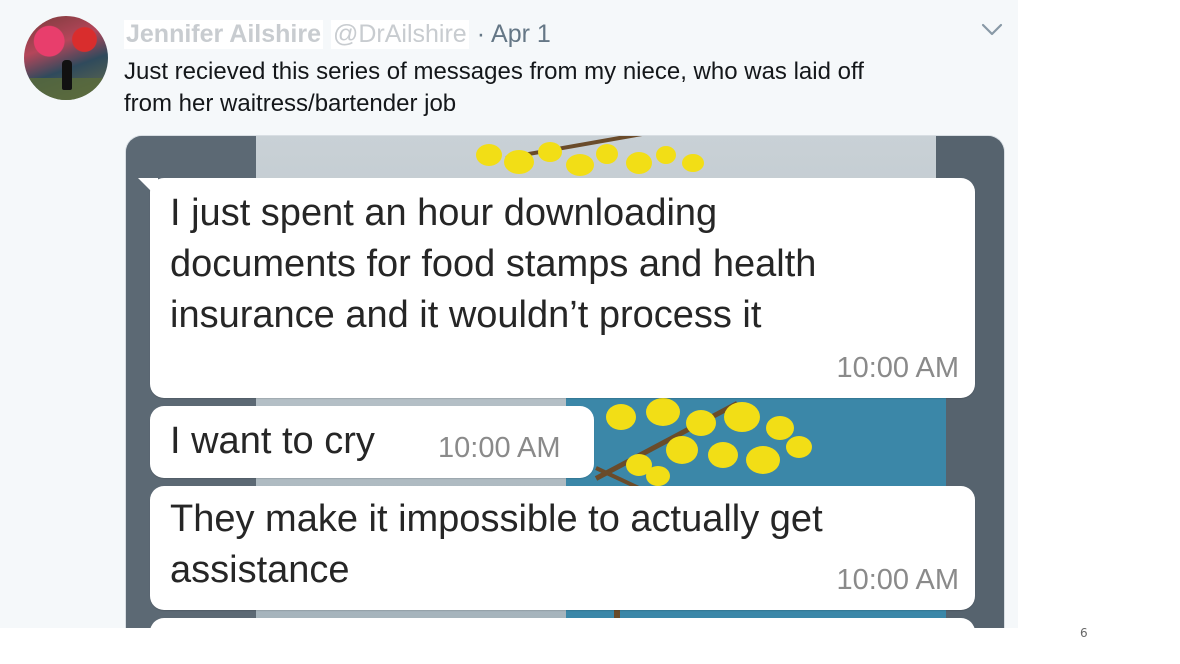 This screenshot has width=1180, height=664. What do you see at coordinates (562, 623) in the screenshot?
I see `message-bubble-partial` at bounding box center [562, 623].